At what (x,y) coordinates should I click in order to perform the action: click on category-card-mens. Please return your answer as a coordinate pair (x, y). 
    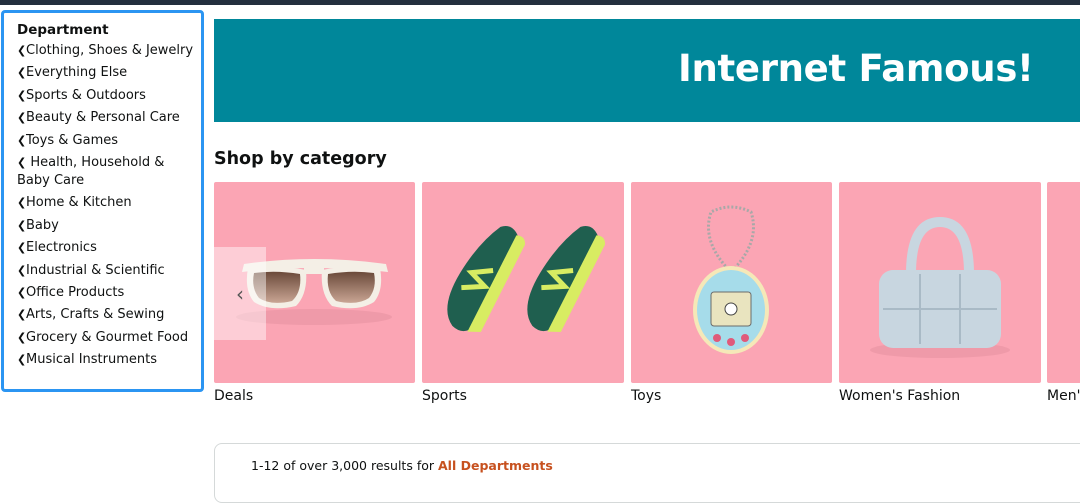
    Looking at the image, I should click on (1063, 282).